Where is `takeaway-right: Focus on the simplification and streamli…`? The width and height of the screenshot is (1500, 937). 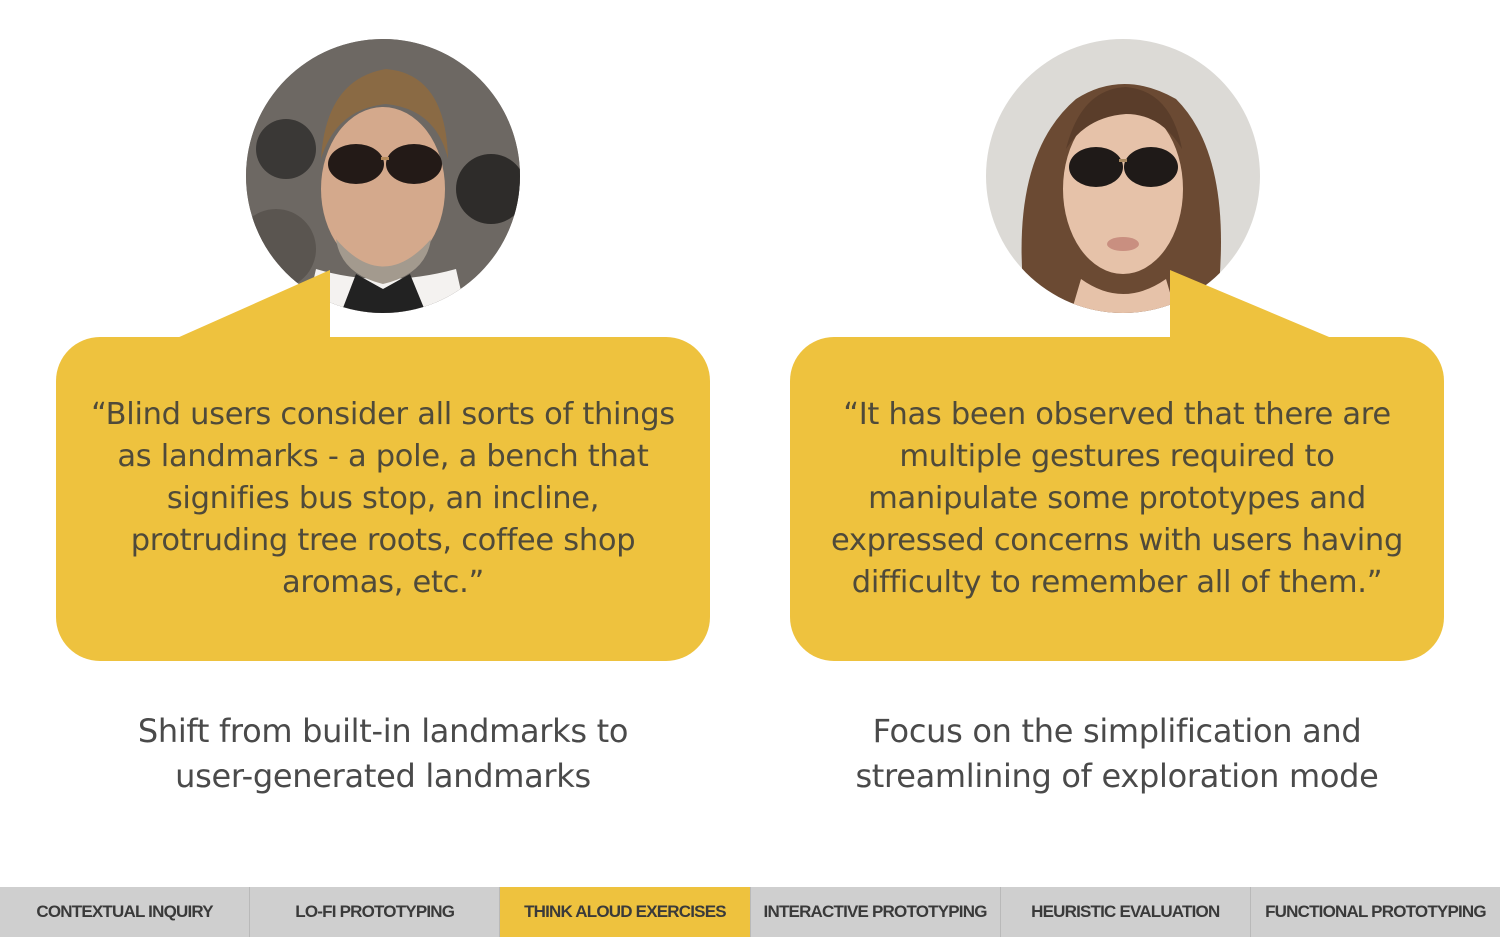 takeaway-right: Focus on the simplification and streamli… is located at coordinates (1117, 753).